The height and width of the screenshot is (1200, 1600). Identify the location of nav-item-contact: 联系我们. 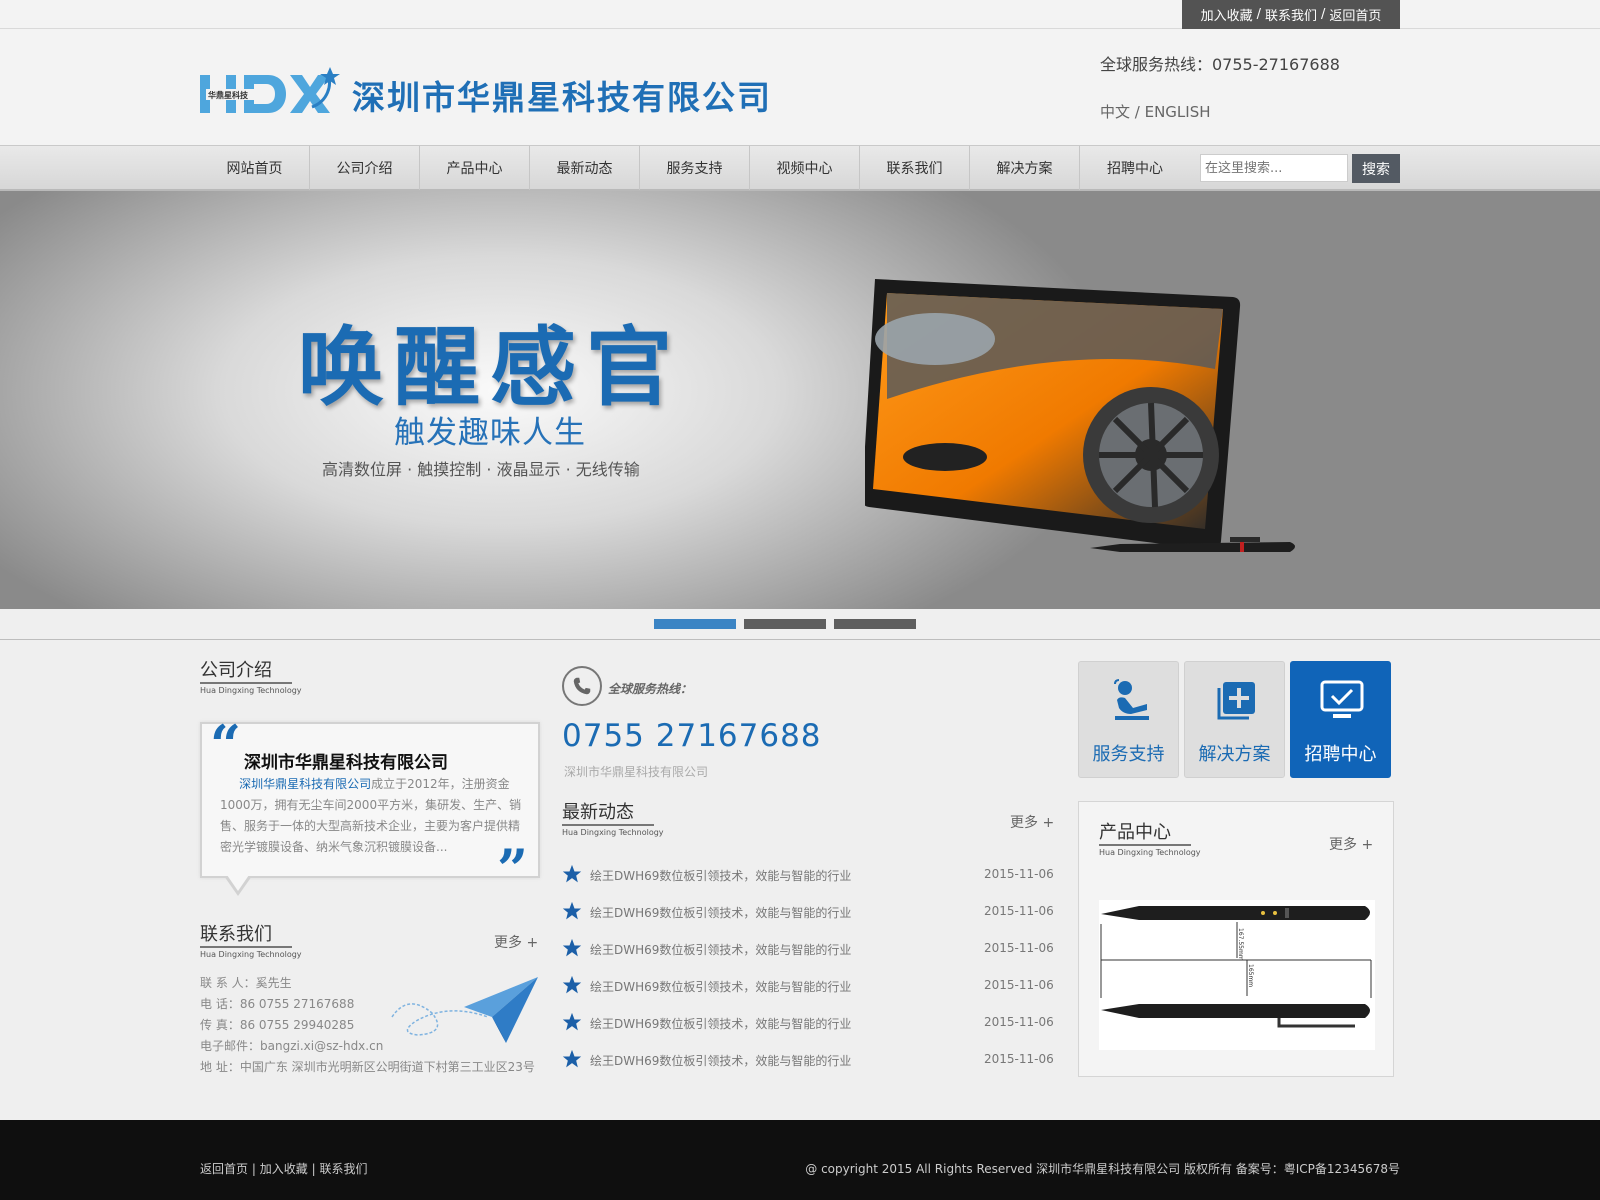
(915, 168).